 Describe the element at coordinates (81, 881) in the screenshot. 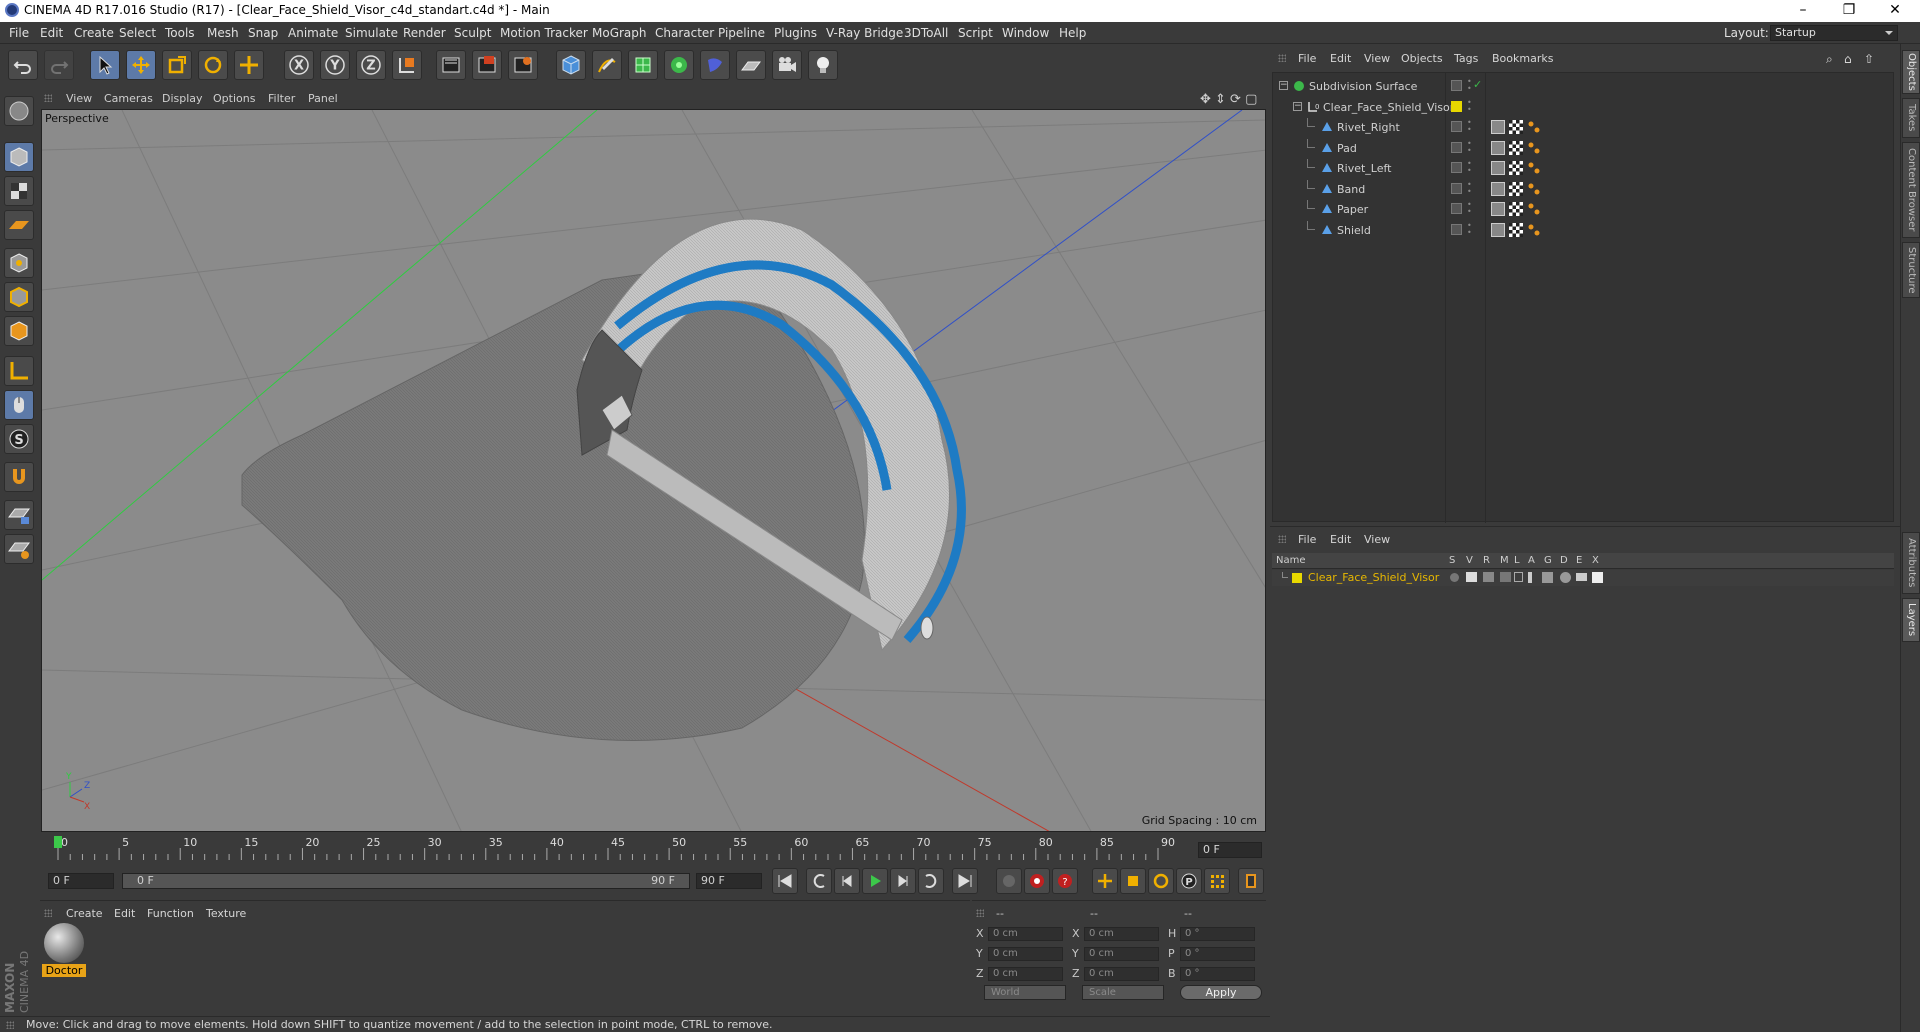

I see `start-frame-field: 0 F` at that location.